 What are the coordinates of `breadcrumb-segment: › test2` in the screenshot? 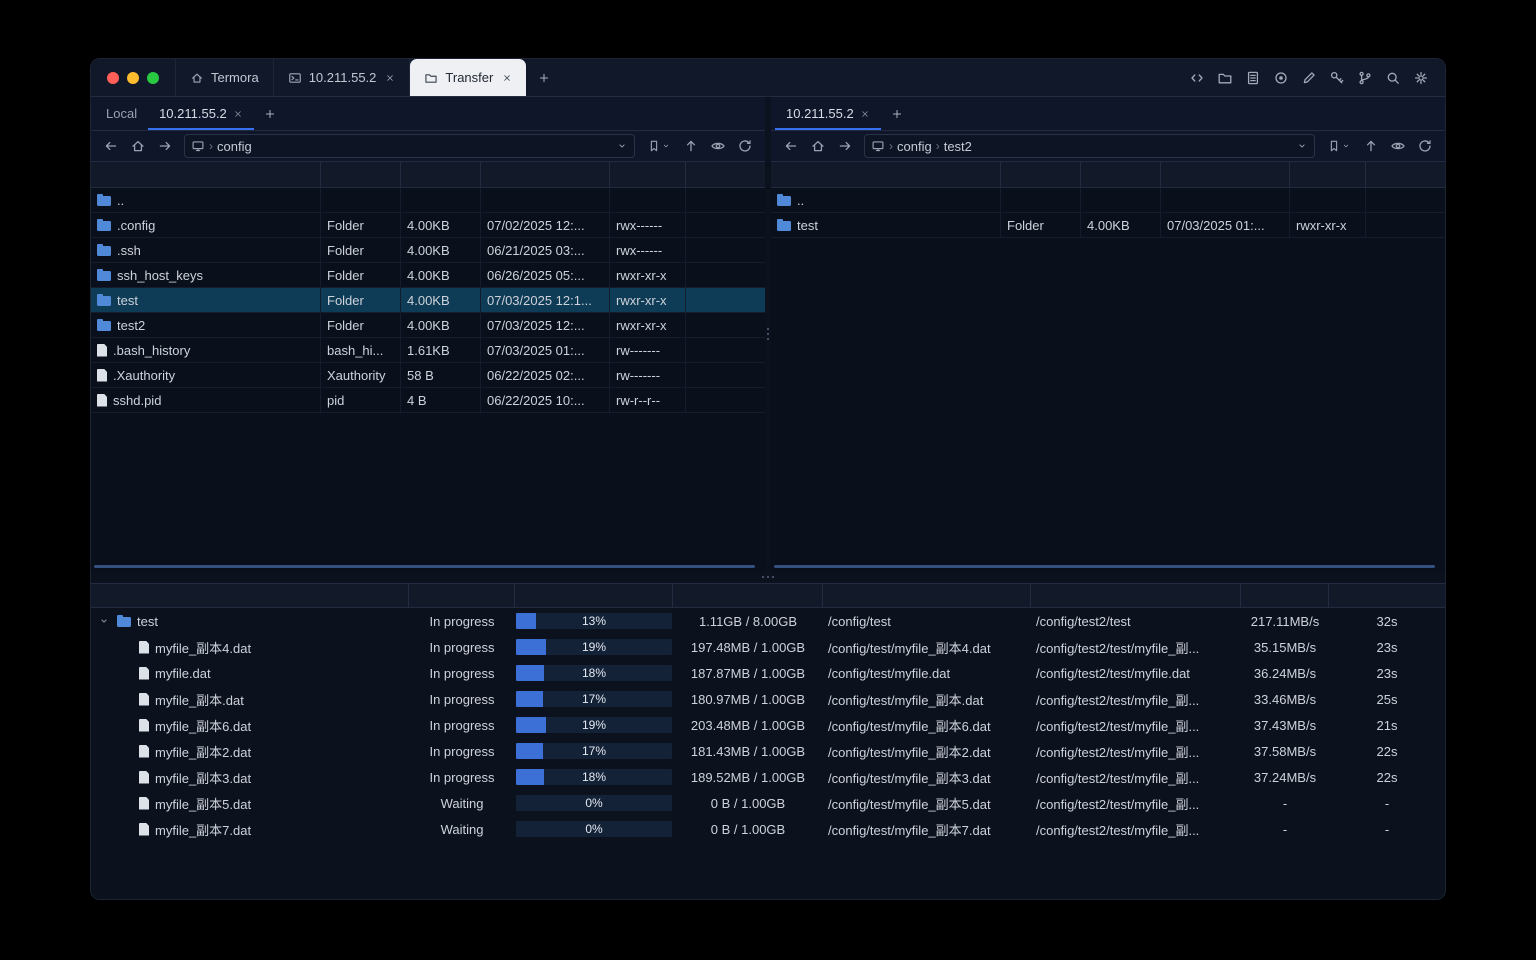 It's located at (954, 146).